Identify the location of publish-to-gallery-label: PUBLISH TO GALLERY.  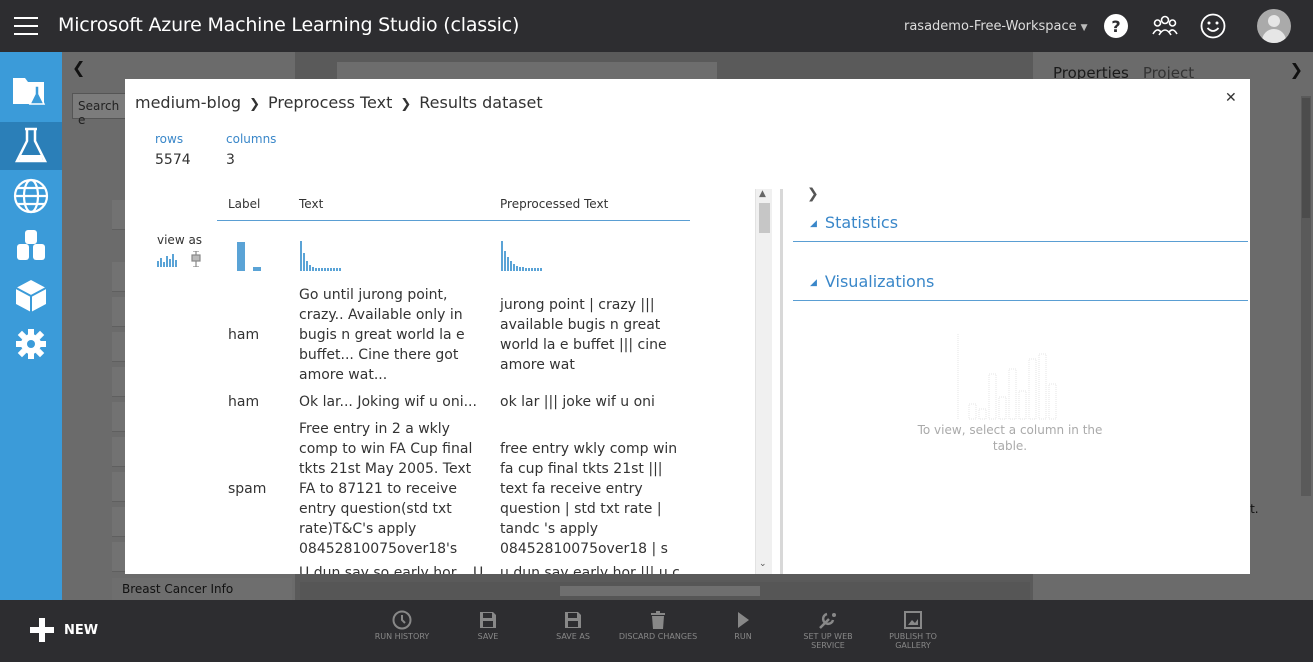
(913, 641).